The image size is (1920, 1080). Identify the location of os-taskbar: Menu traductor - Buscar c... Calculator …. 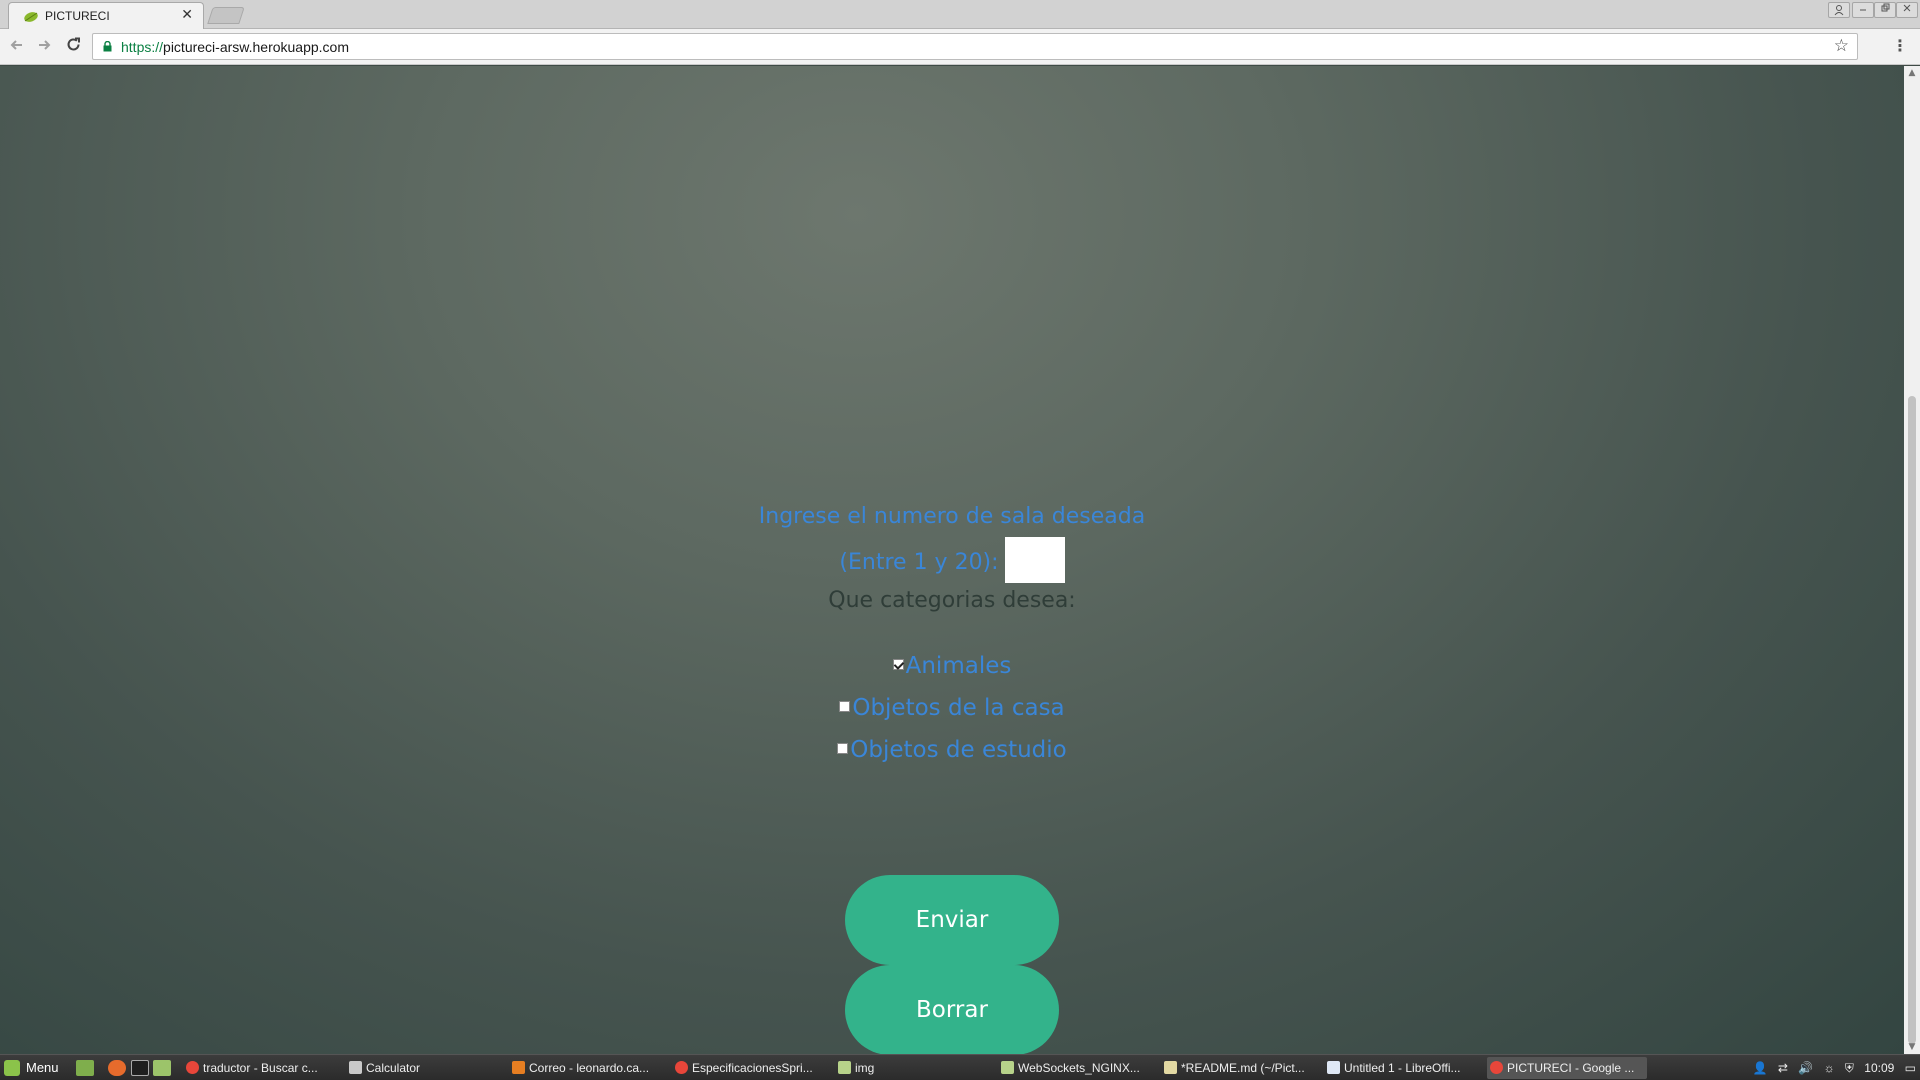
(960, 1067).